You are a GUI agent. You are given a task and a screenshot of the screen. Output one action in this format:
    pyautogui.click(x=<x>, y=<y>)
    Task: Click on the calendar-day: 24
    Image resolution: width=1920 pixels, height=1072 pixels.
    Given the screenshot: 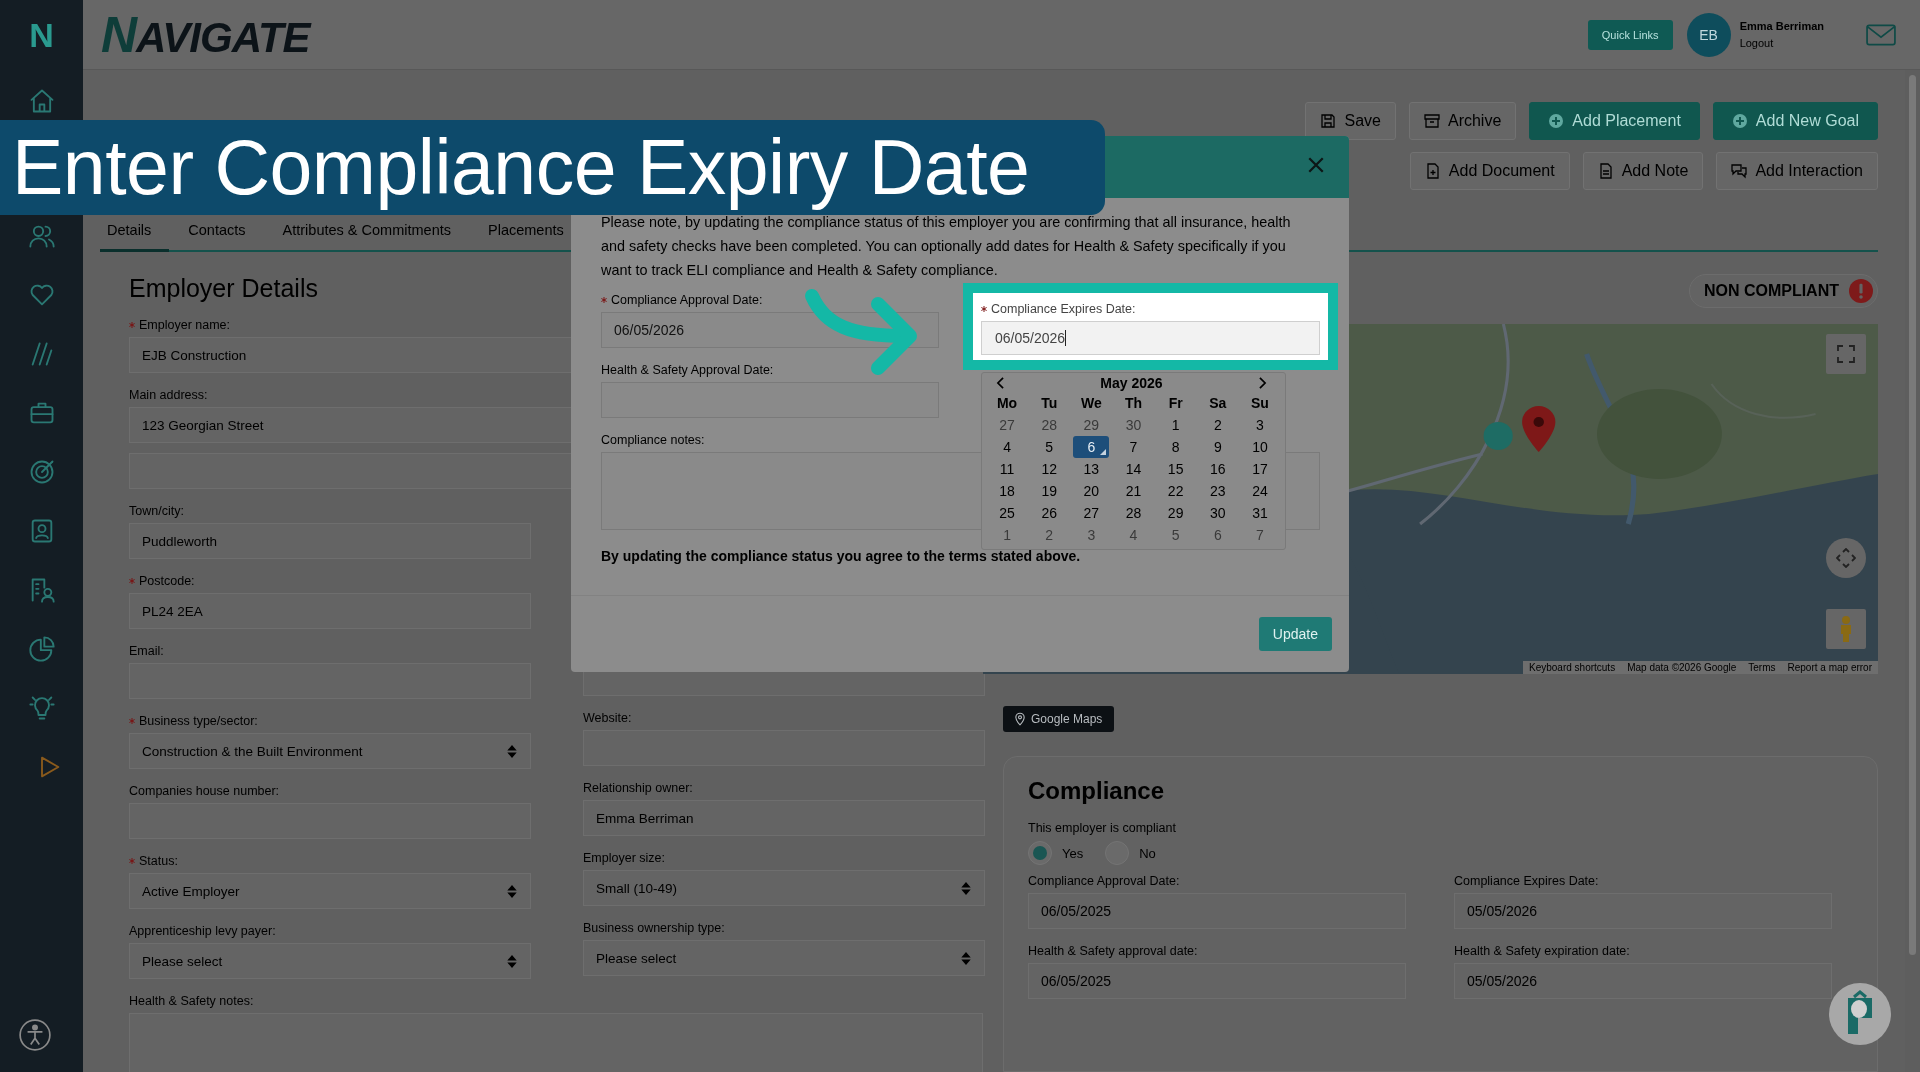 What is the action you would take?
    pyautogui.click(x=1259, y=491)
    